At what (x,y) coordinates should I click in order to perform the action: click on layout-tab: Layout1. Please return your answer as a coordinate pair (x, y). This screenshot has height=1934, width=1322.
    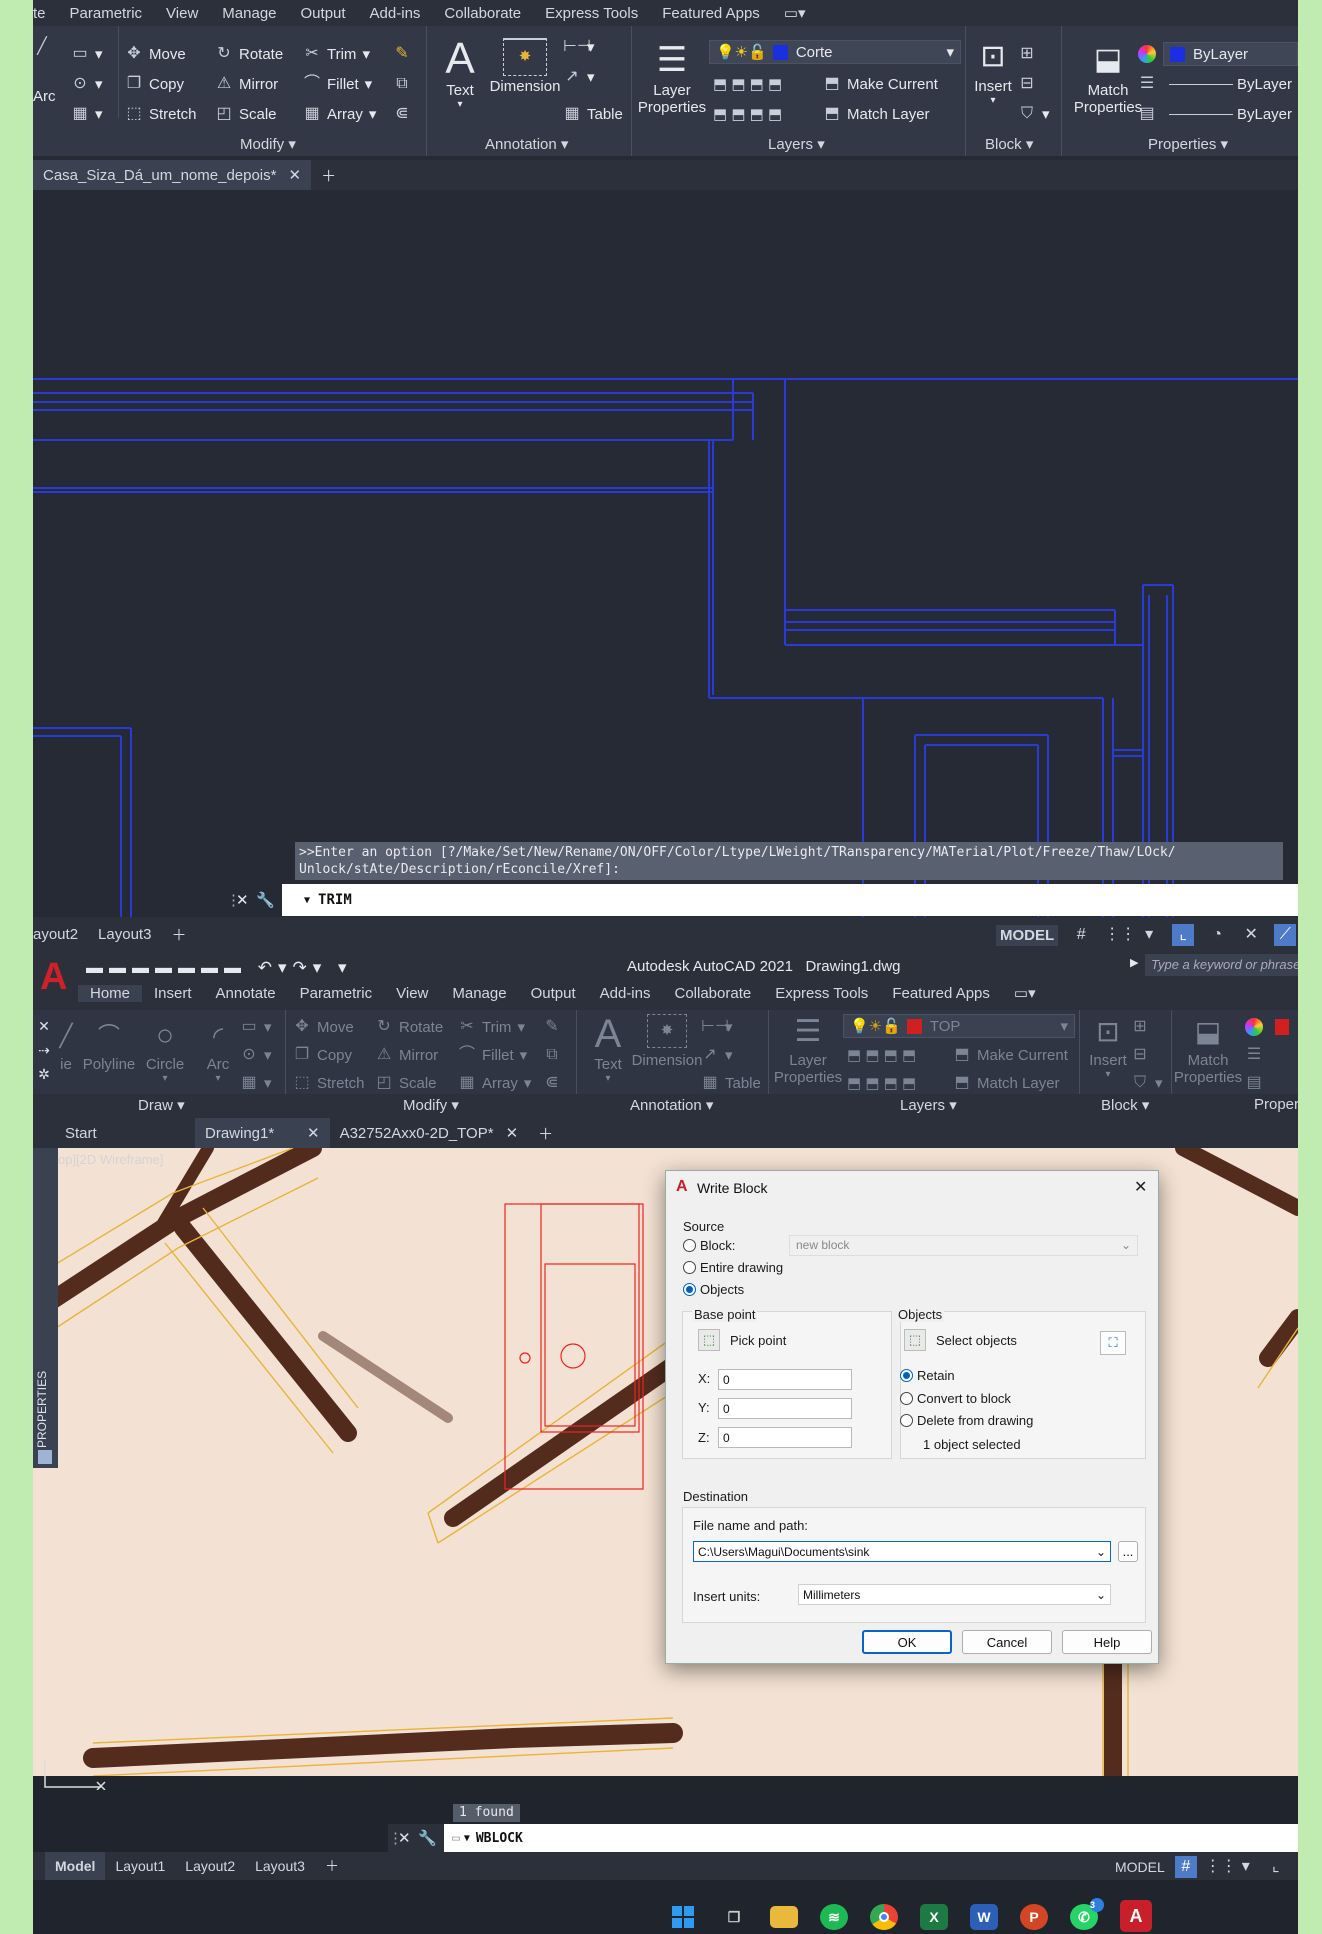
    Looking at the image, I should click on (140, 1866).